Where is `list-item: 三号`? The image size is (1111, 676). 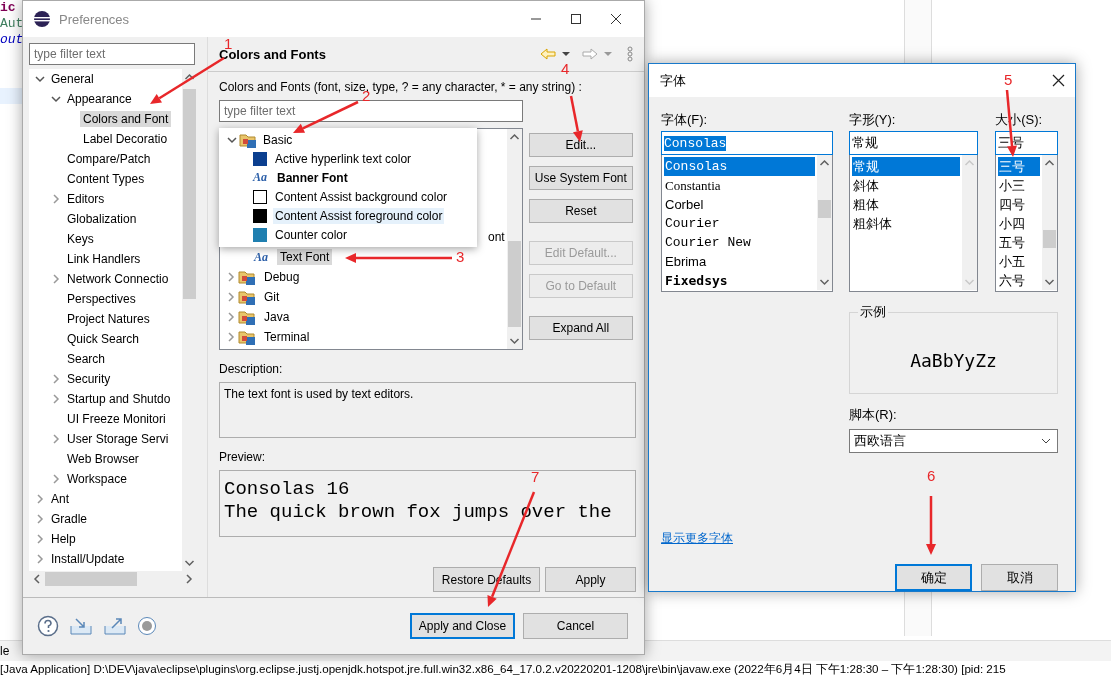
list-item: 三号 is located at coordinates (1019, 166).